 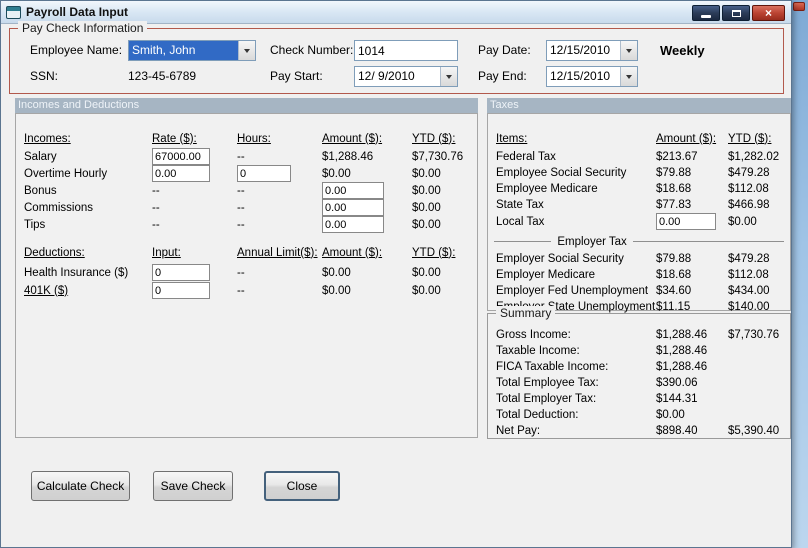 What do you see at coordinates (742, 221) in the screenshot?
I see `tax-ytd: $0.00` at bounding box center [742, 221].